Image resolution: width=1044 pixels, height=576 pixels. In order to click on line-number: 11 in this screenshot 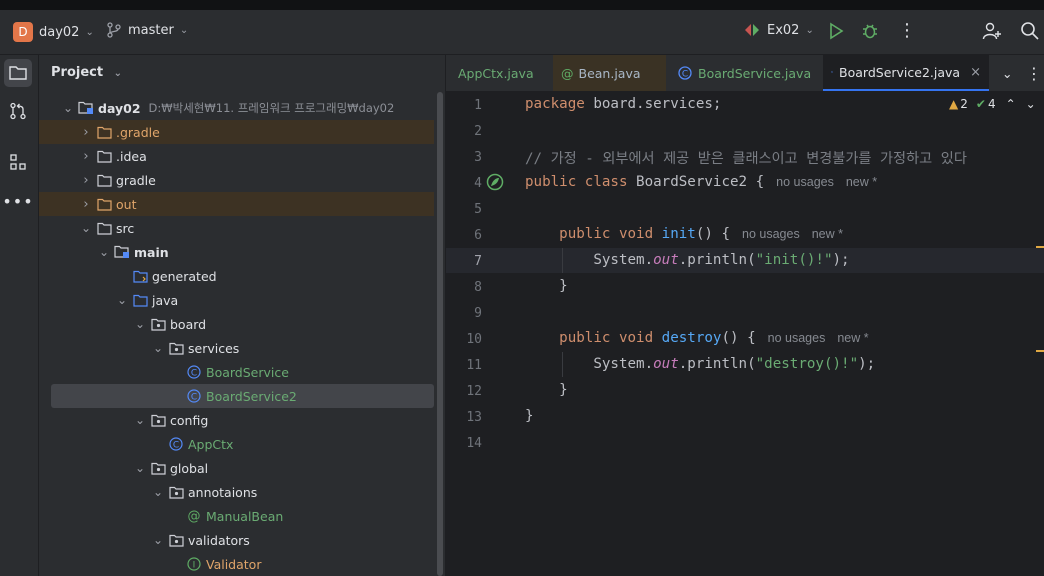, I will do `click(464, 365)`.